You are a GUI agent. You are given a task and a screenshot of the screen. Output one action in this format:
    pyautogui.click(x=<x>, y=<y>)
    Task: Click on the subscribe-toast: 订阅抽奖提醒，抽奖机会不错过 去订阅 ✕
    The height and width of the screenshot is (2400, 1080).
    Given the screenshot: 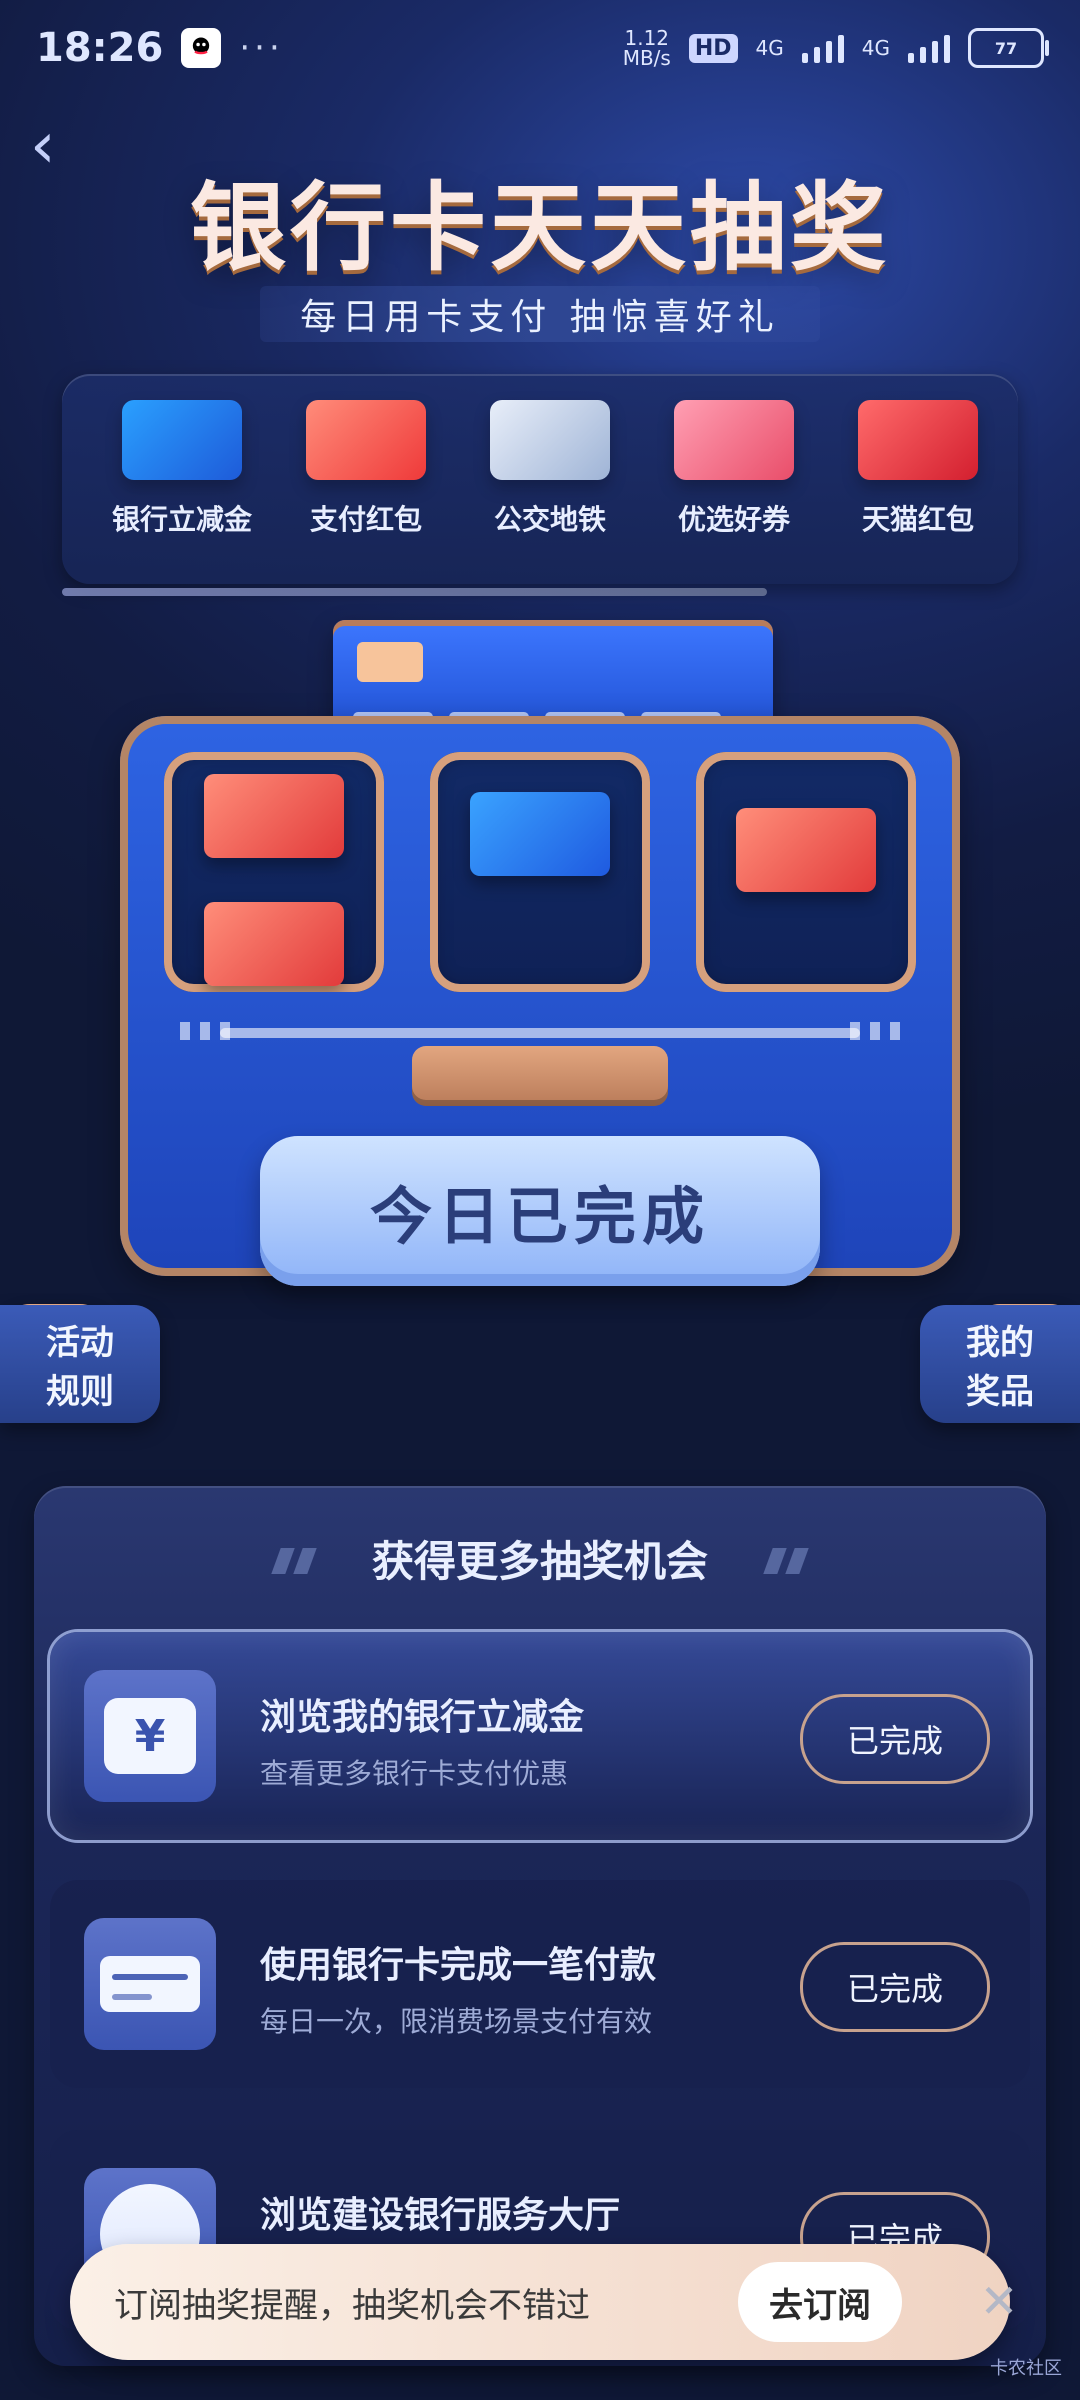 What is the action you would take?
    pyautogui.click(x=544, y=2302)
    